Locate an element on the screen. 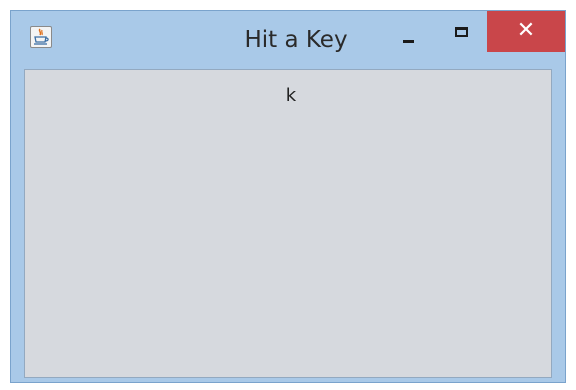 This screenshot has width=576, height=390. close-button: ✕ is located at coordinates (526, 31).